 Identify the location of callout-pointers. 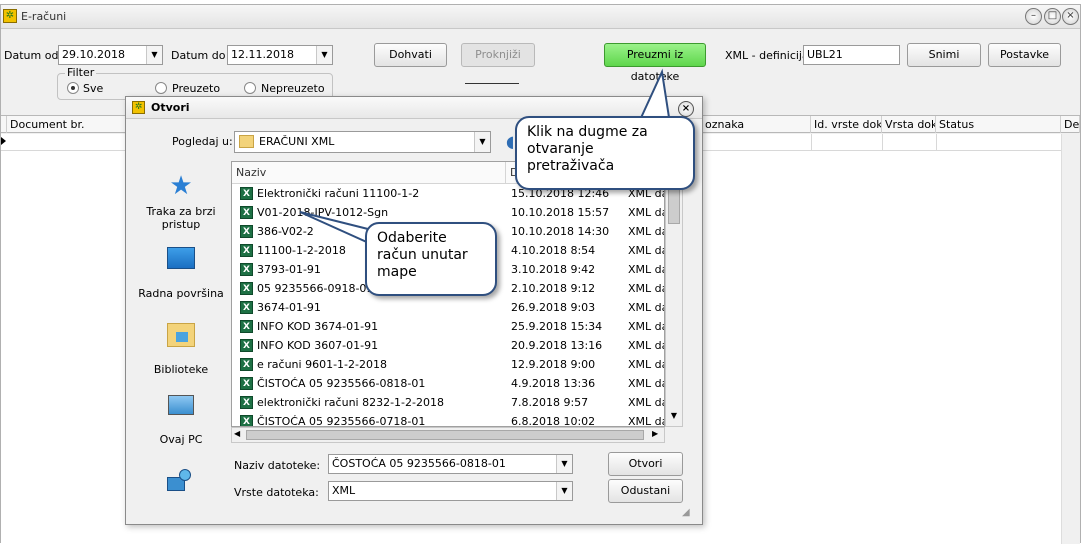
(485, 159).